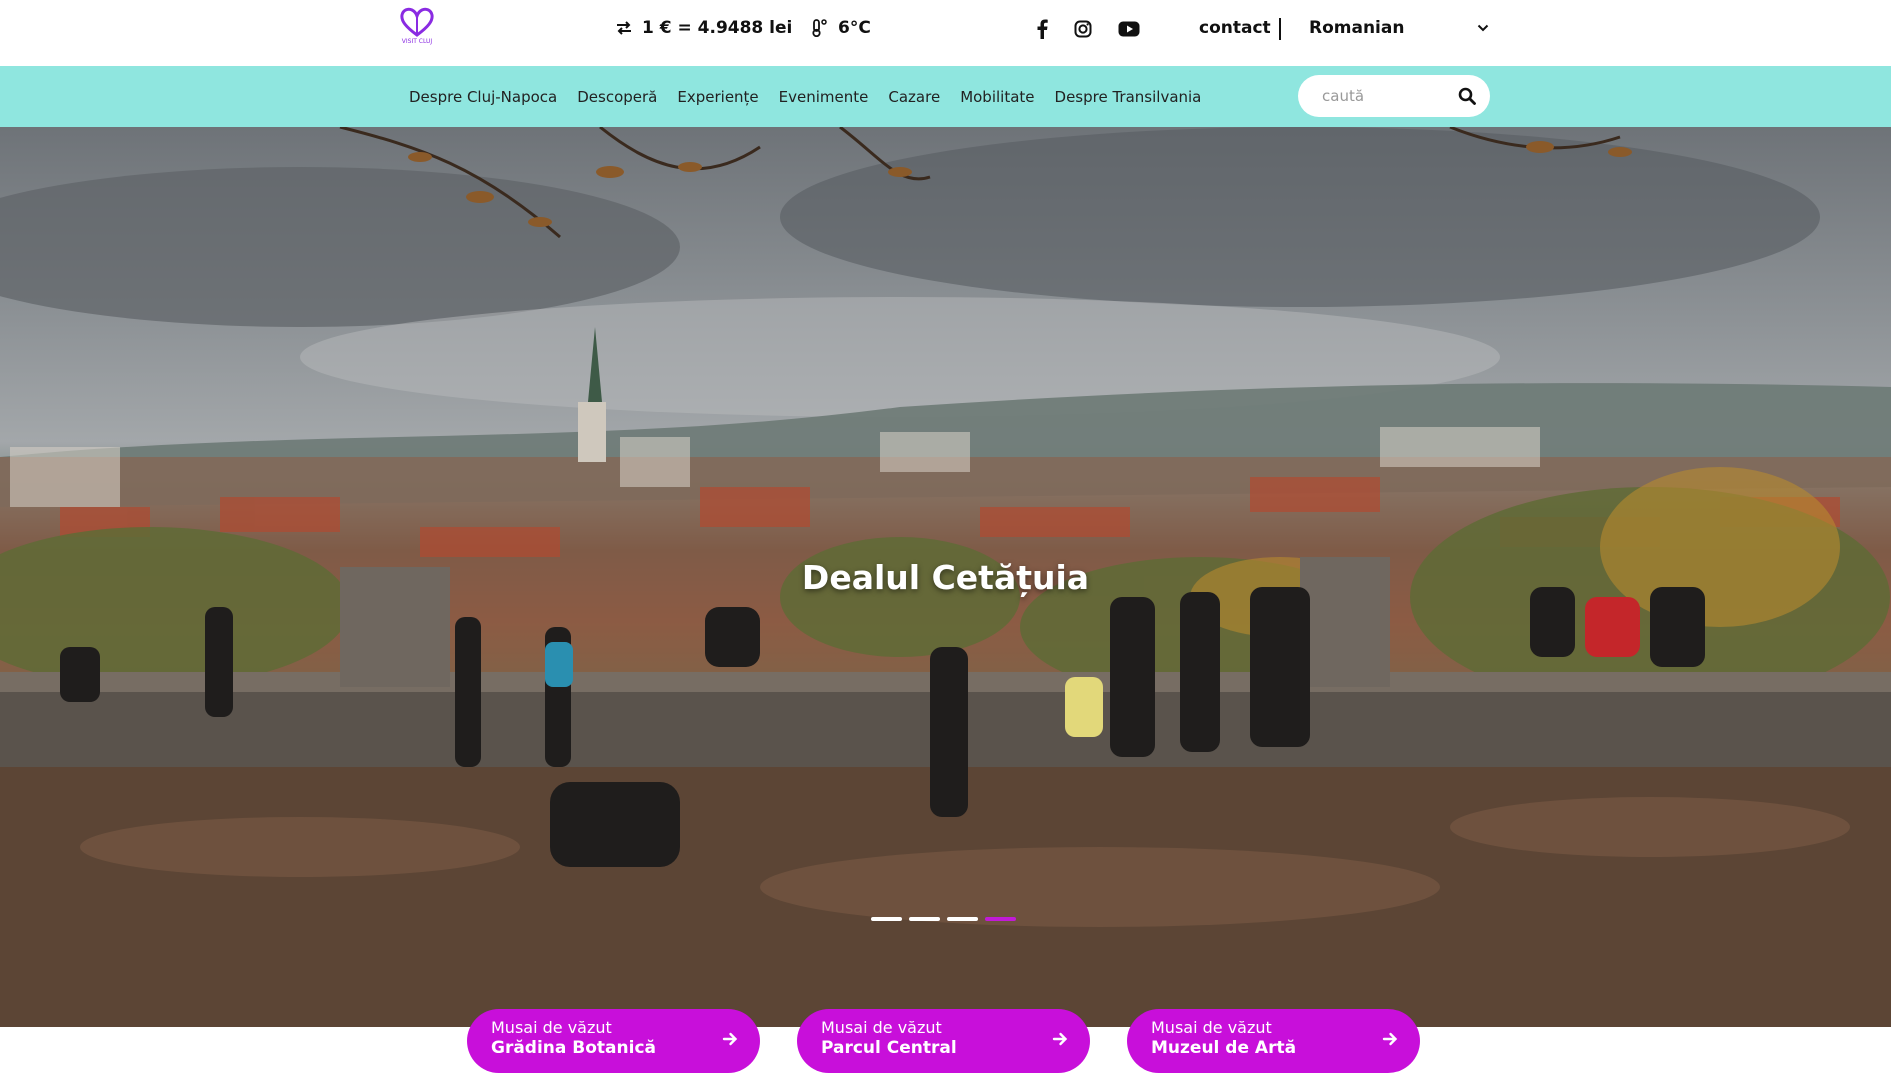 This screenshot has width=1891, height=1073. I want to click on exchange-rate: 1 € = 4.9488 lei, so click(704, 28).